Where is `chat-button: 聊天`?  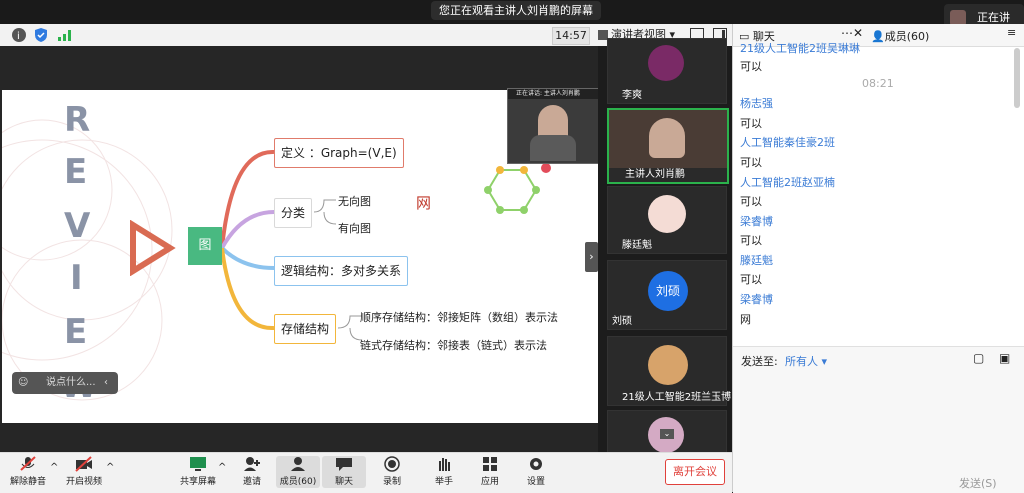
chat-button: 聊天 is located at coordinates (344, 472).